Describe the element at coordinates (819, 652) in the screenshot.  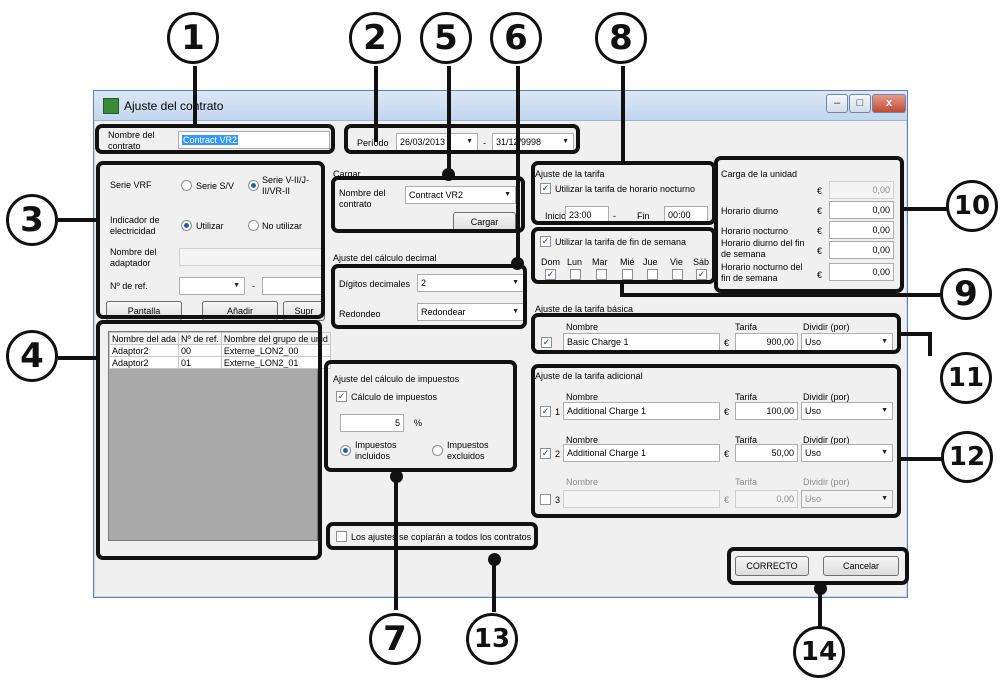
I see `callout-number-14: 14` at that location.